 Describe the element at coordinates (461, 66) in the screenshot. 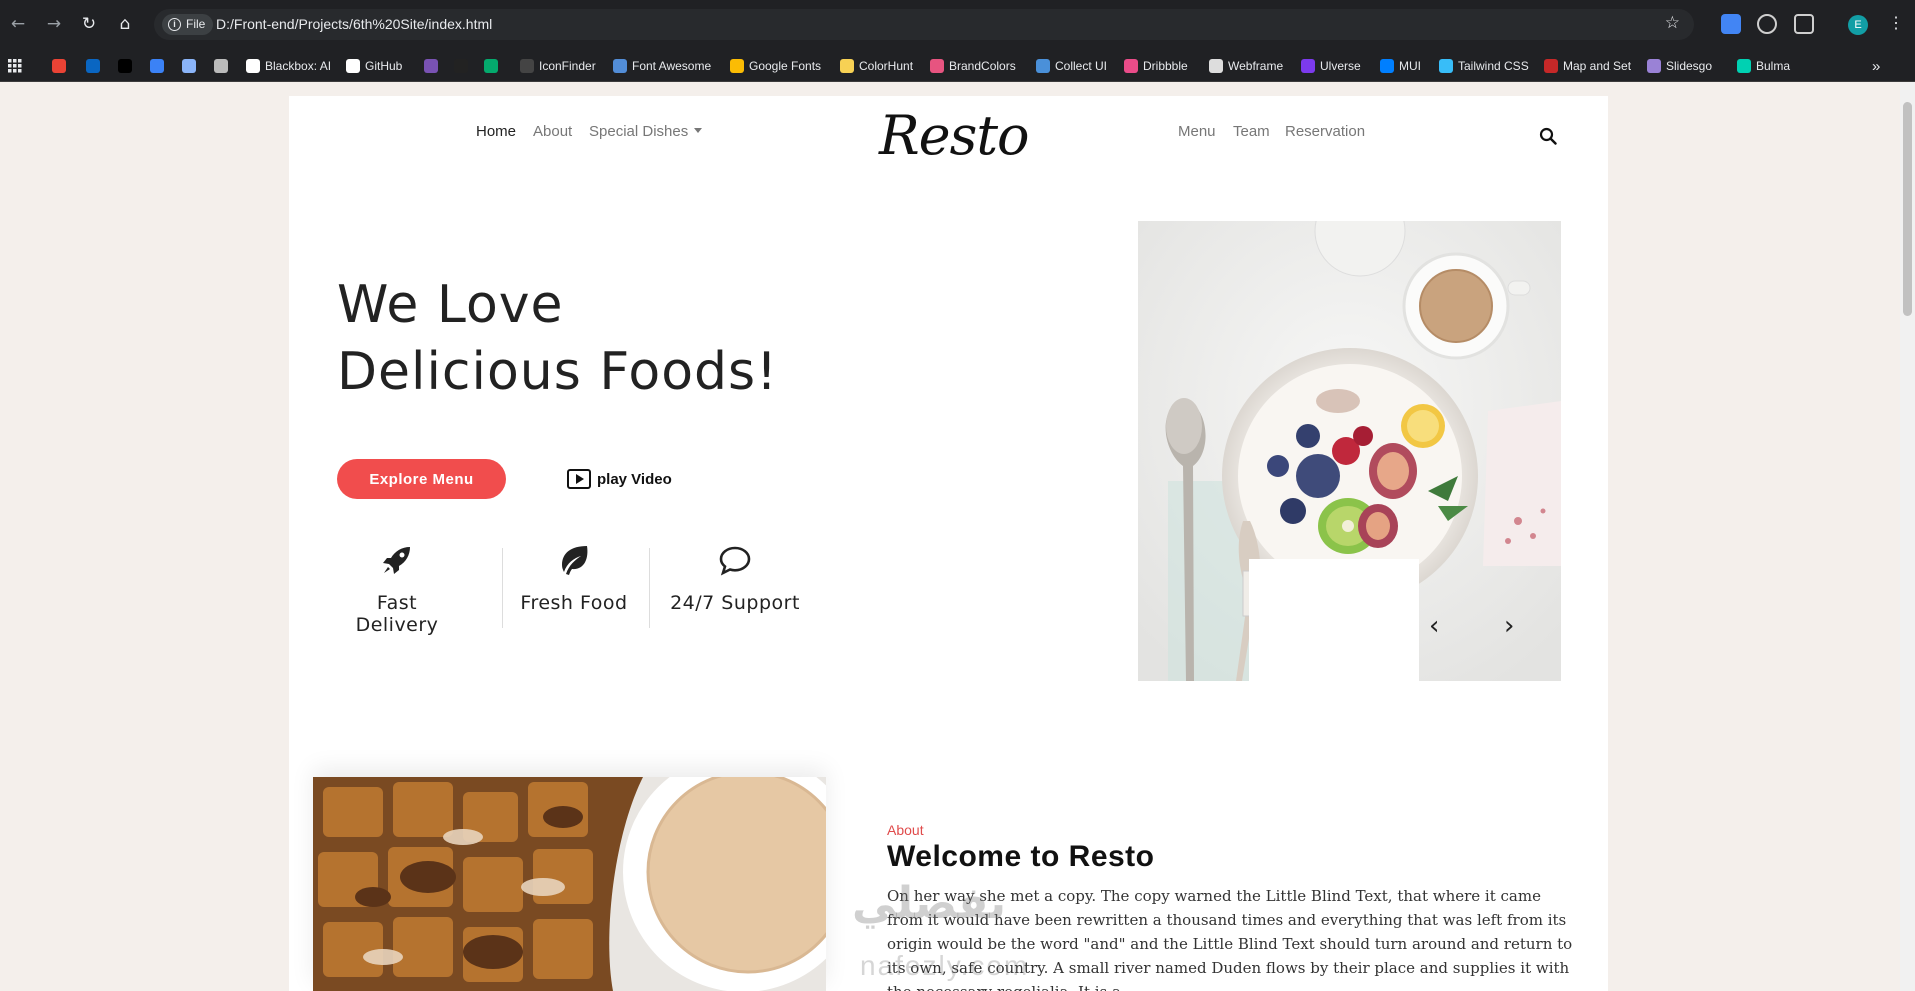

I see `bookmark-medium` at that location.